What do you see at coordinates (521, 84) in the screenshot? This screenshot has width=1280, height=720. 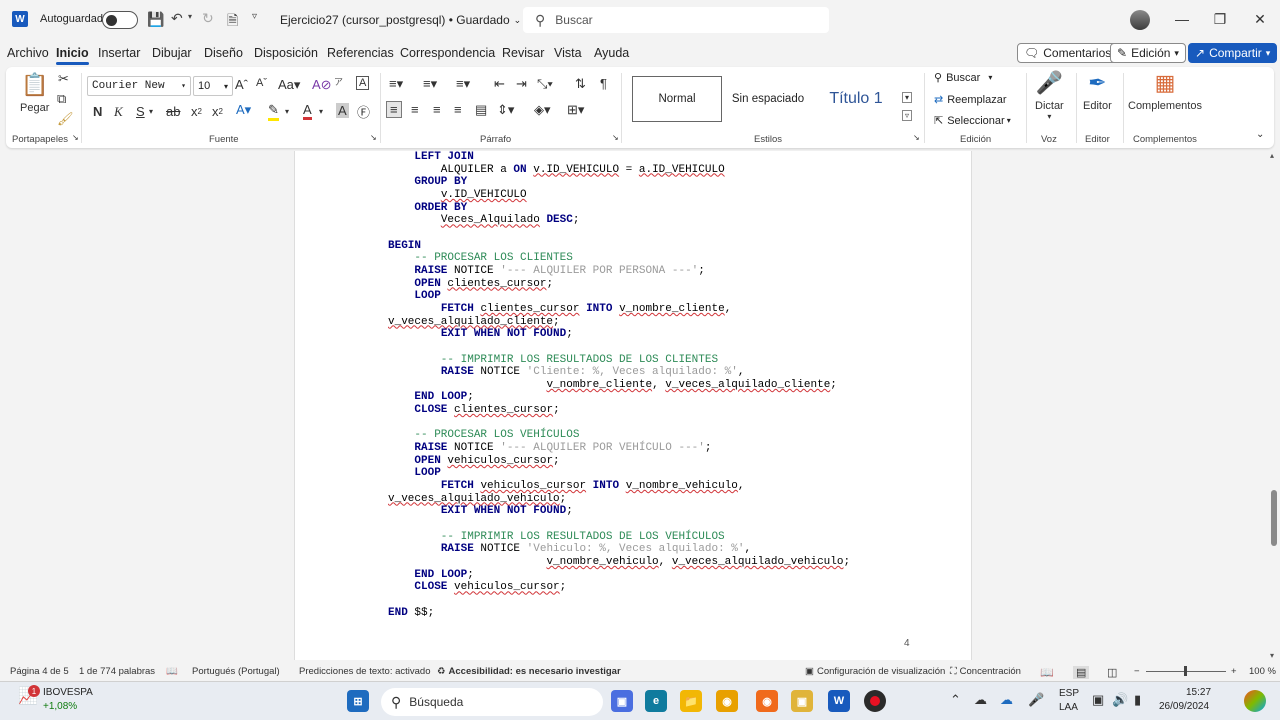 I see `increase-indent-icon: ⇥` at bounding box center [521, 84].